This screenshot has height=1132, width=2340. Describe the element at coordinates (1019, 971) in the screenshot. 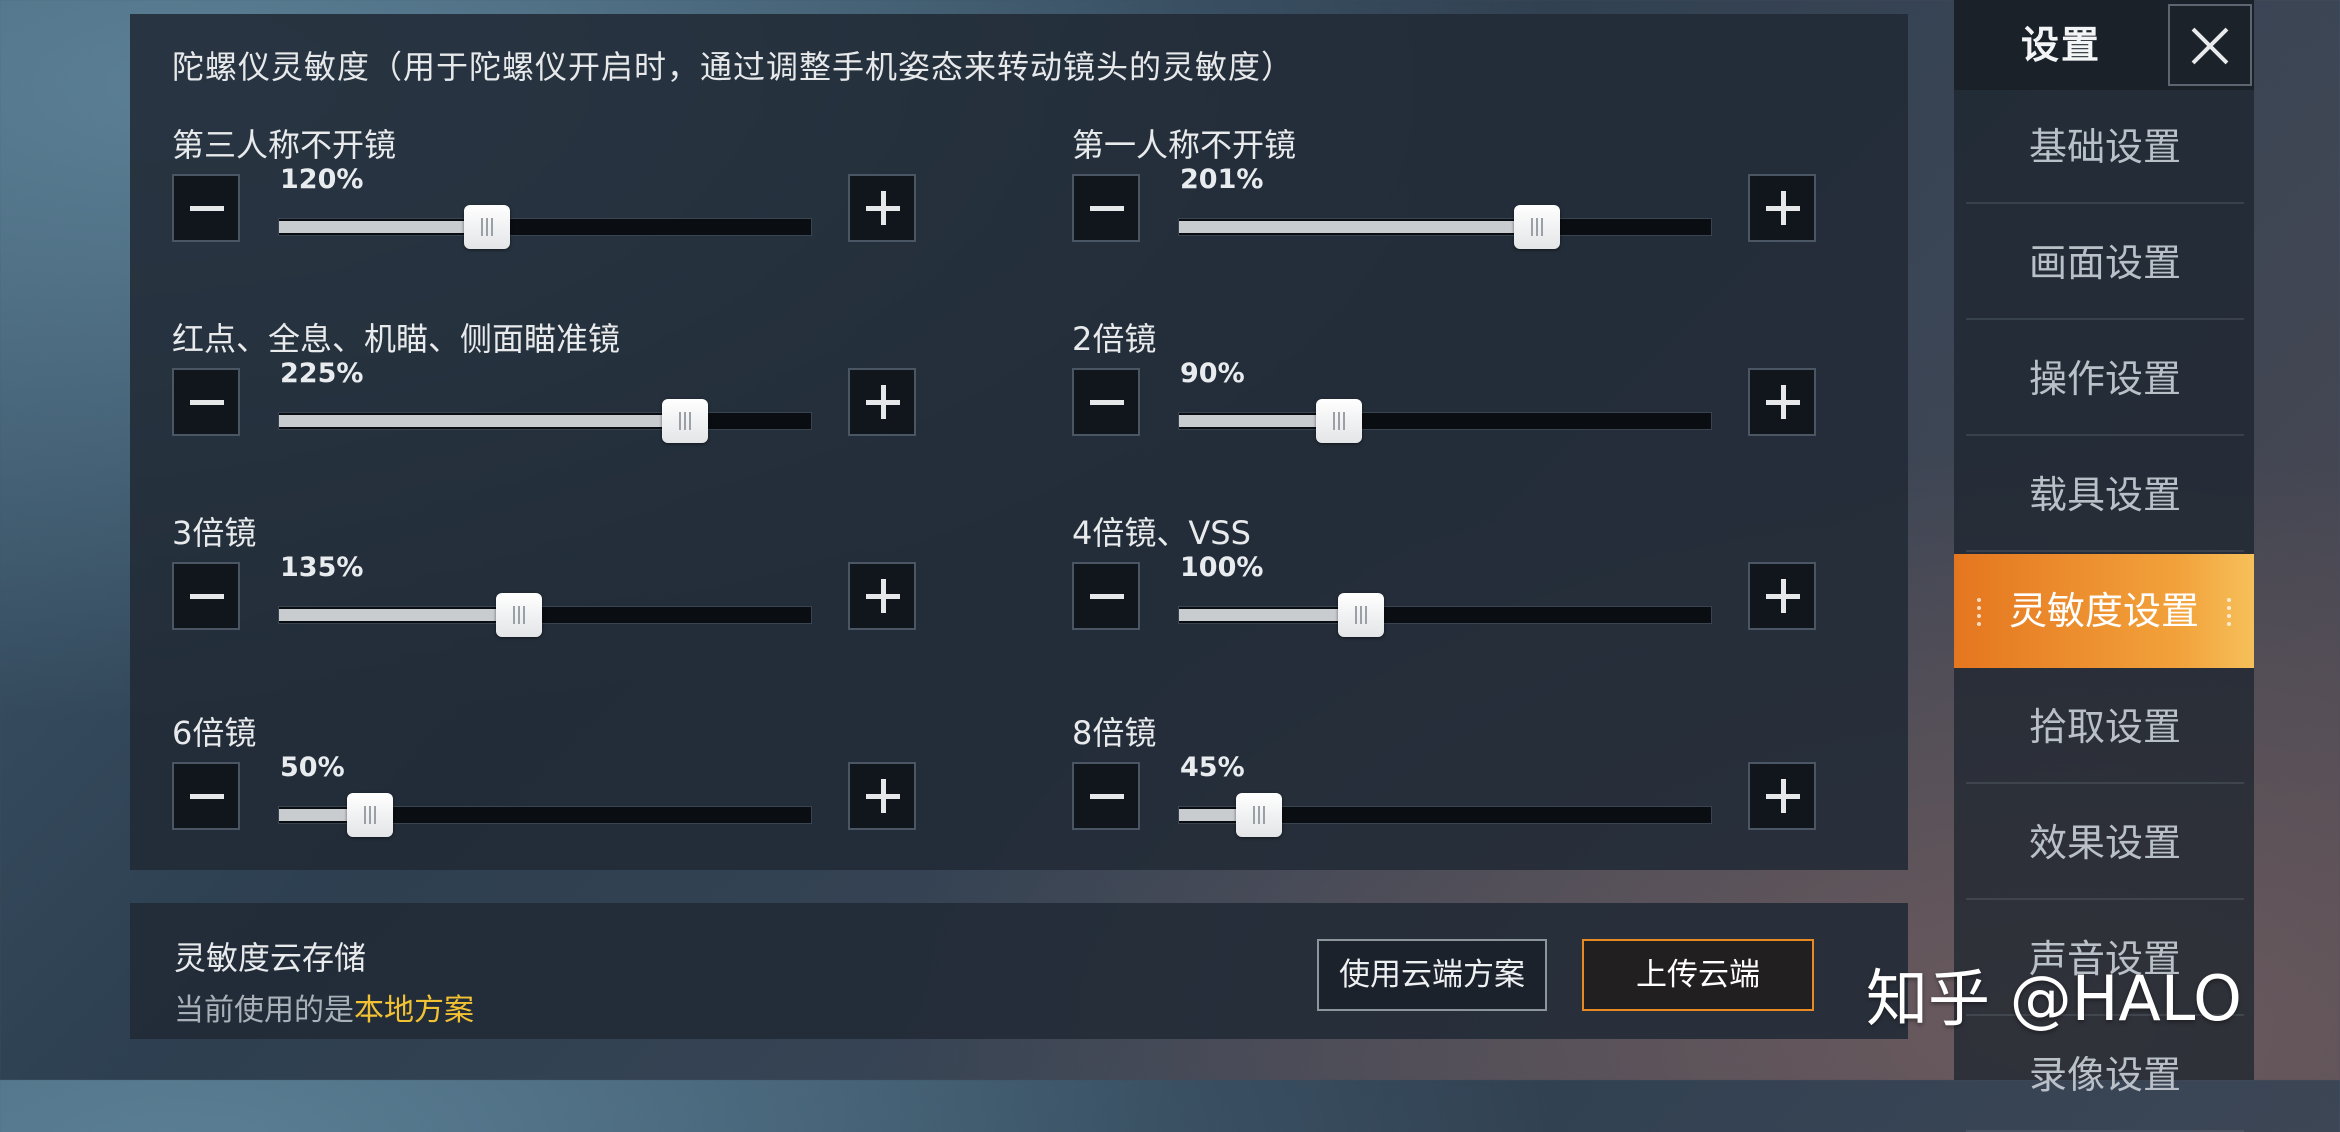

I see `cloud-storage-panel: 灵敏度云存储 当前使用的是本地方案 使用云端方案 上传云端` at that location.